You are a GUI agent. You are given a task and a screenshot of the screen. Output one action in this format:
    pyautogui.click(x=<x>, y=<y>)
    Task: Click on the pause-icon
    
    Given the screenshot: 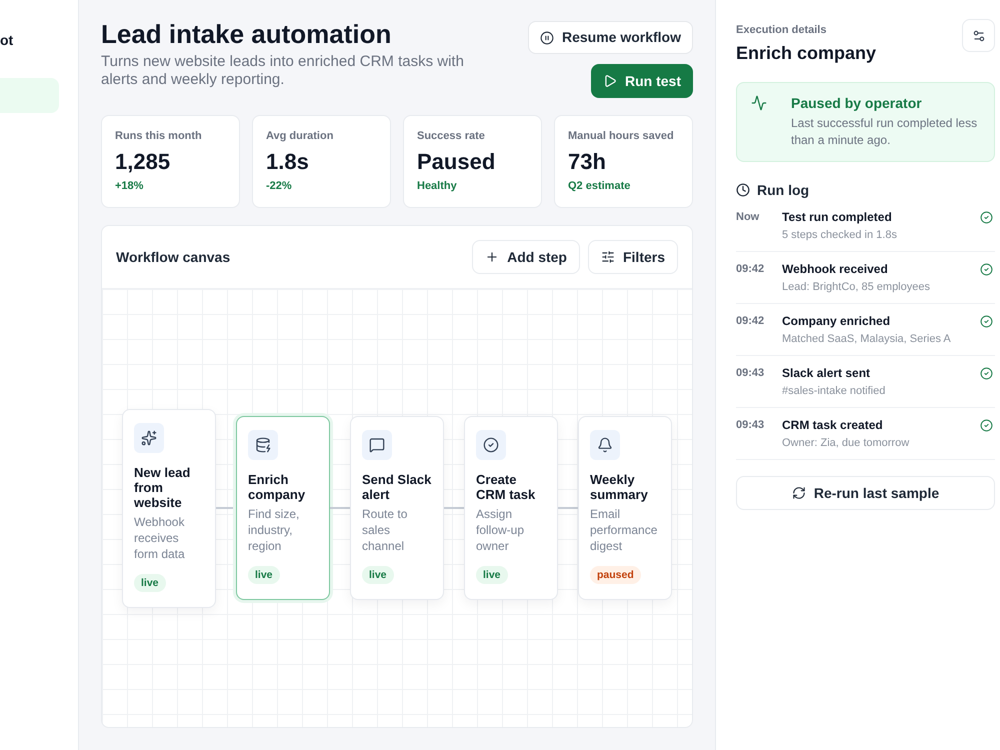 What is the action you would take?
    pyautogui.click(x=547, y=37)
    